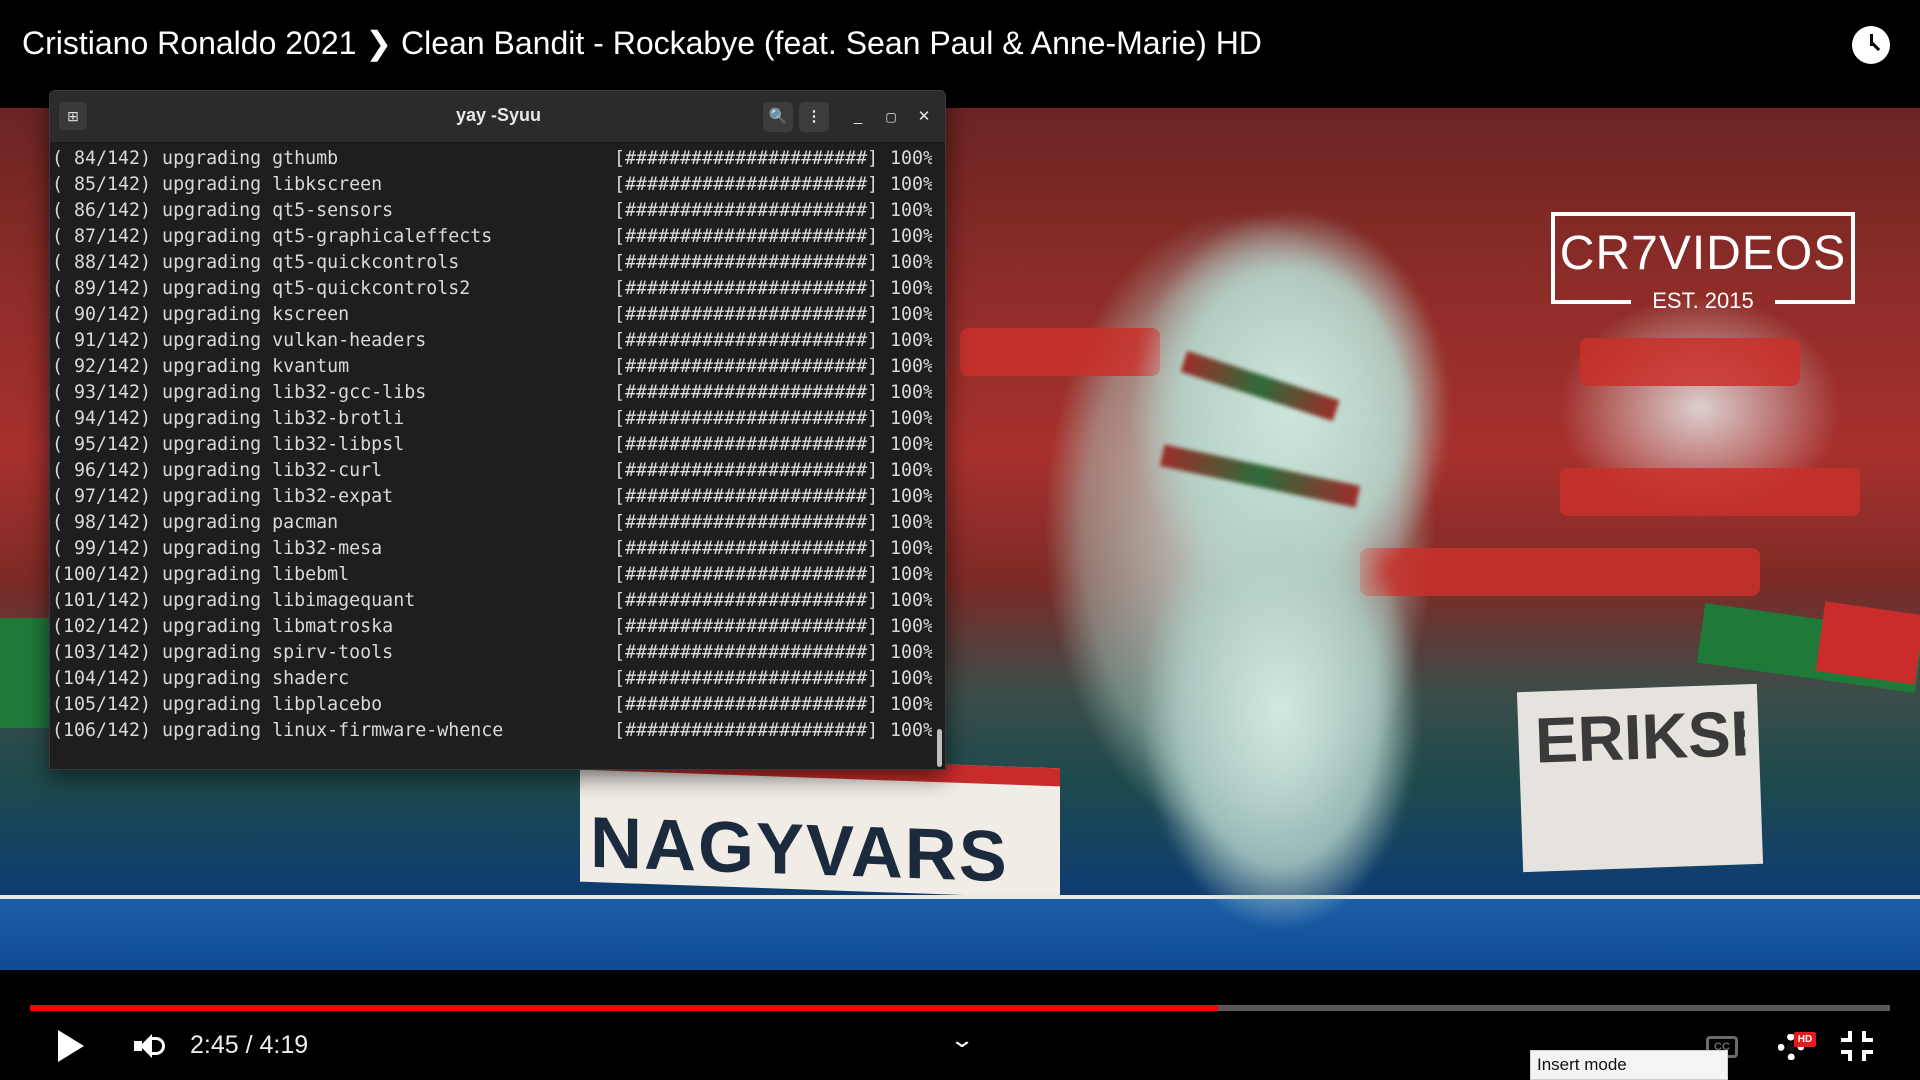 Image resolution: width=1920 pixels, height=1080 pixels. Describe the element at coordinates (624, 1008) in the screenshot. I see `seek-bar-played` at that location.